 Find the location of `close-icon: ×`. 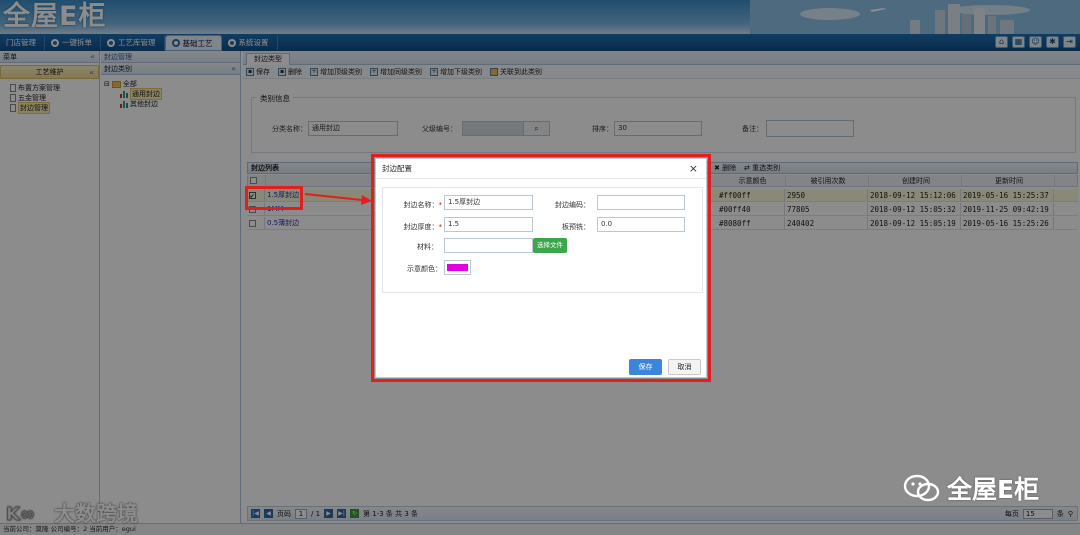

close-icon: × is located at coordinates (693, 169).